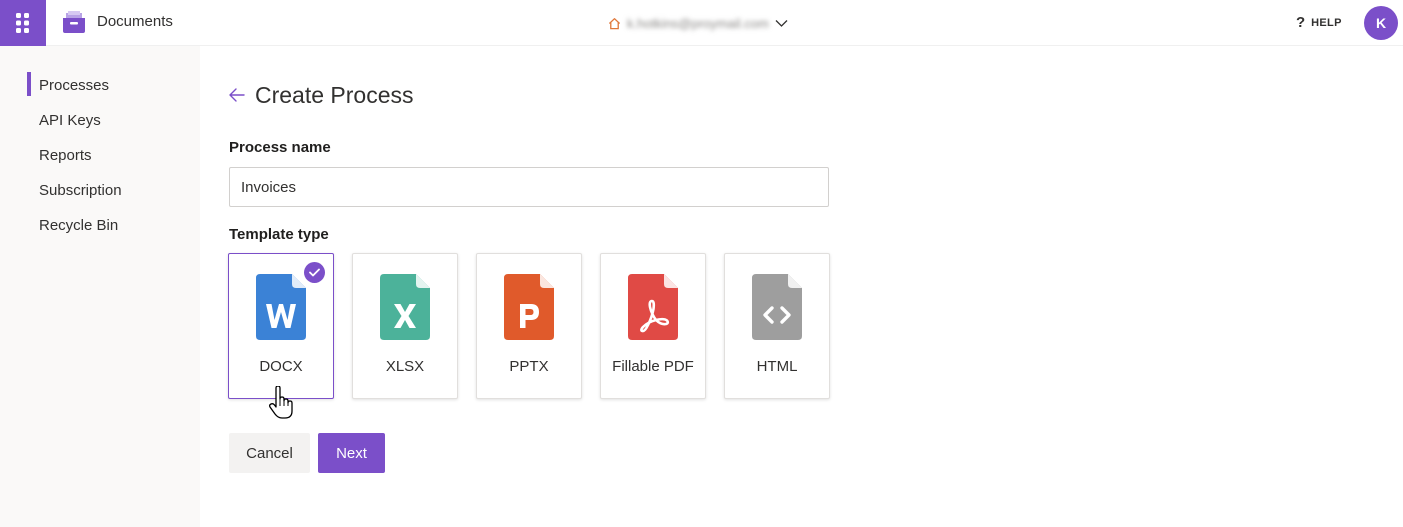 The width and height of the screenshot is (1403, 527). I want to click on template-label: HTML, so click(777, 366).